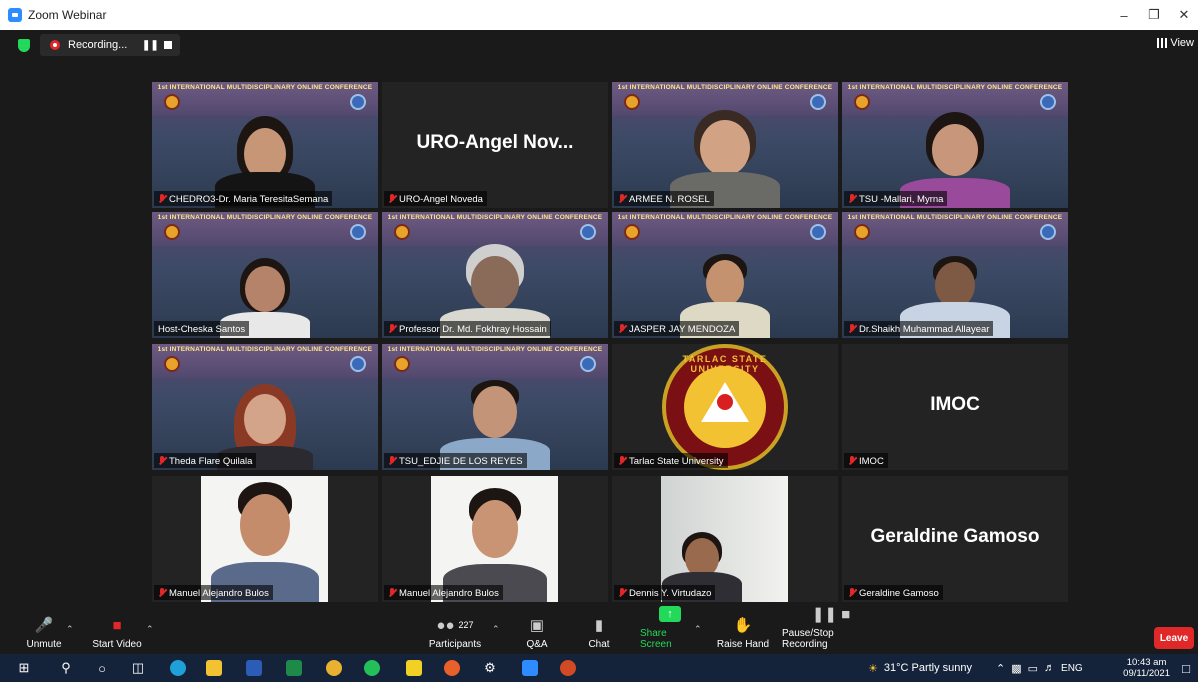 The width and height of the screenshot is (1198, 682). I want to click on participant-name-tag: TSU_EDJIE DE LOS REYES, so click(455, 460).